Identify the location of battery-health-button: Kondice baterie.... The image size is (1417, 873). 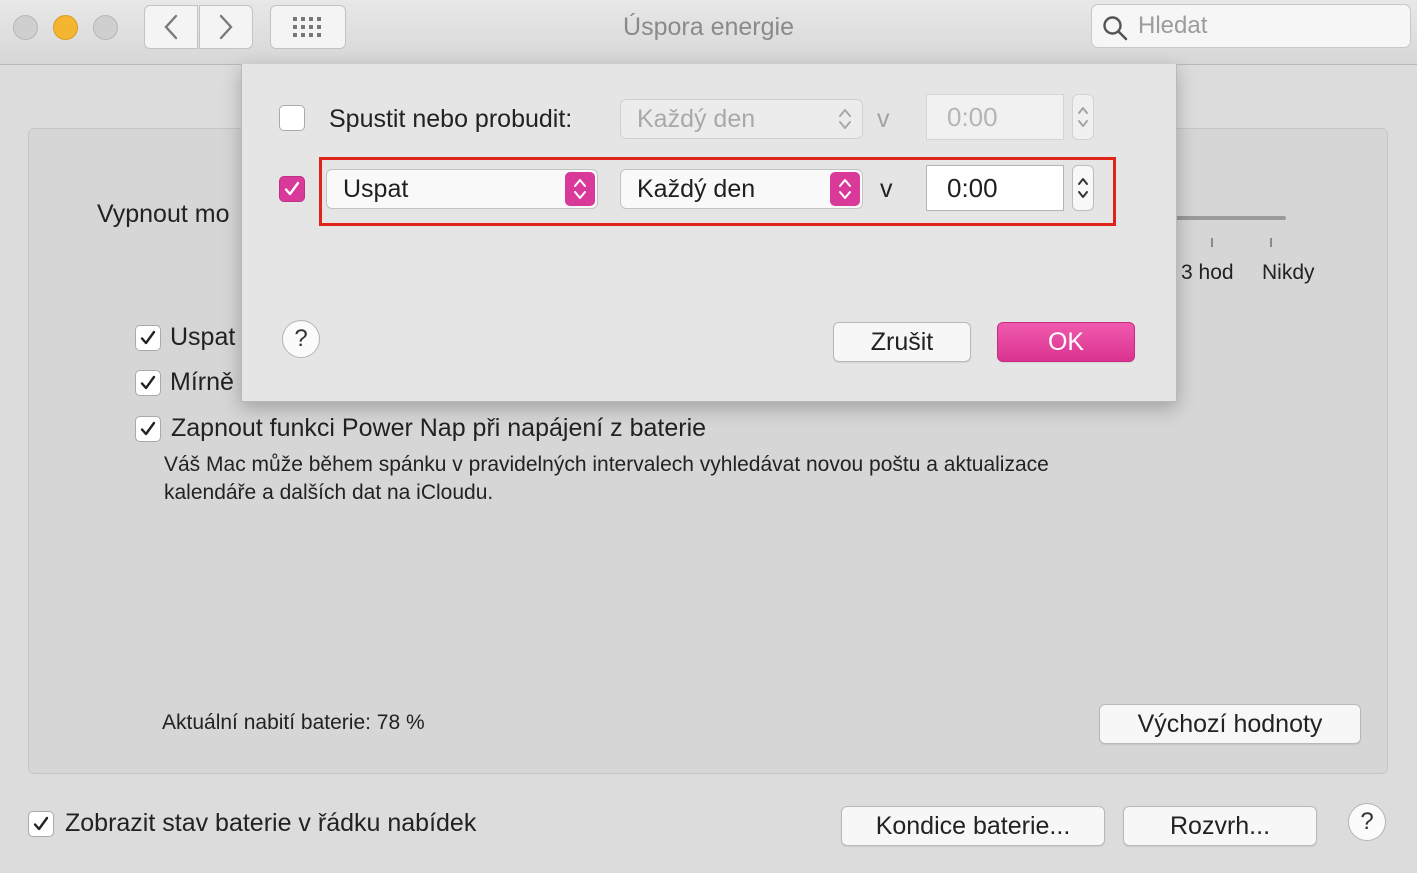
(973, 826).